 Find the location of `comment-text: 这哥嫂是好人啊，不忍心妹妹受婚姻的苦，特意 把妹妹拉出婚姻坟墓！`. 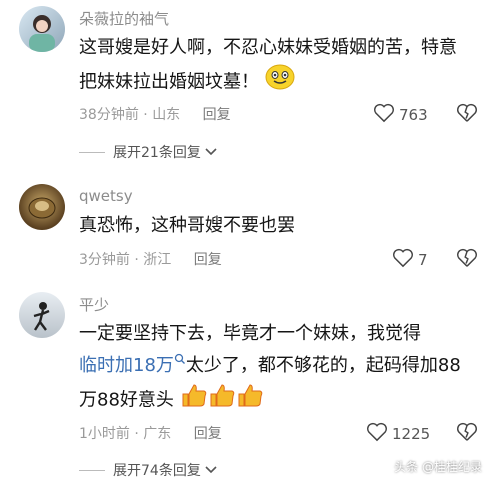

comment-text: 这哥嫂是好人啊，不忍心妹妹受婚姻的苦，特意 把妹妹拉出婚姻坟墓！ is located at coordinates (284, 66).